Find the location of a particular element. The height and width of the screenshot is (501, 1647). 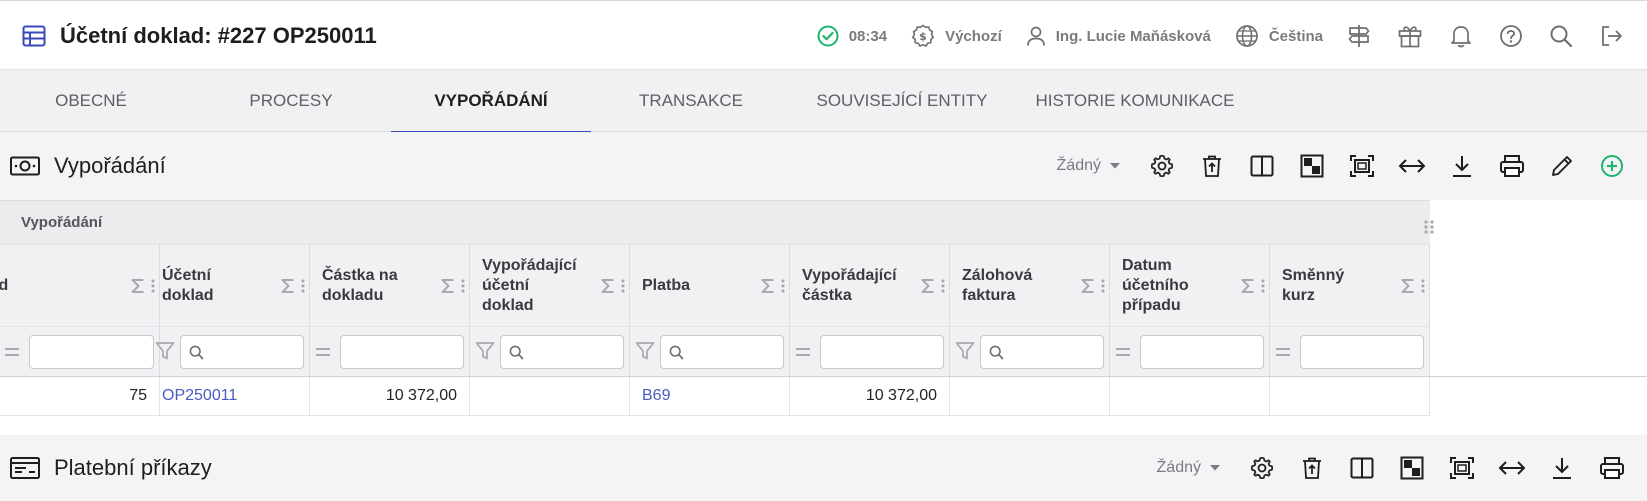

column-group-header: Vypořádání is located at coordinates (717, 222).